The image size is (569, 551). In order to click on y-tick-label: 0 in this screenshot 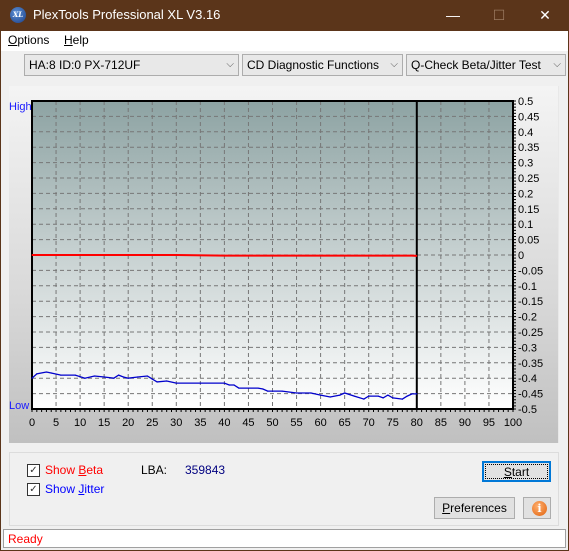, I will do `click(521, 256)`.